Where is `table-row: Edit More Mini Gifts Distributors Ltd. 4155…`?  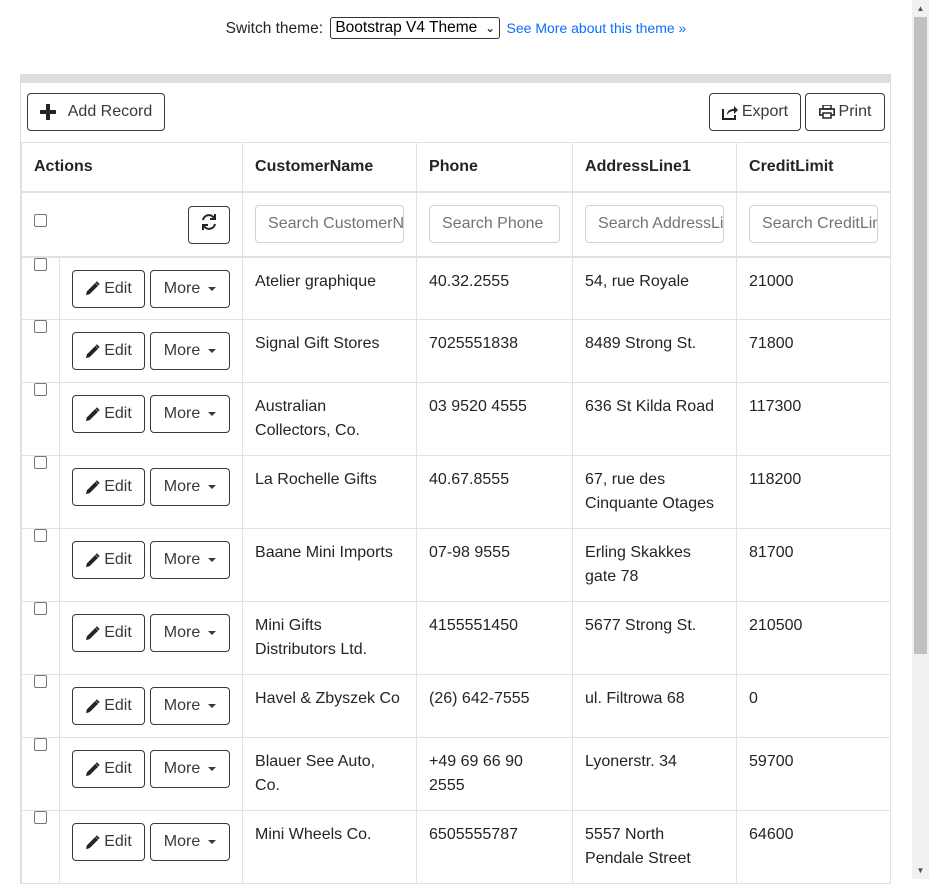
table-row: Edit More Mini Gifts Distributors Ltd. 4155… is located at coordinates (456, 638).